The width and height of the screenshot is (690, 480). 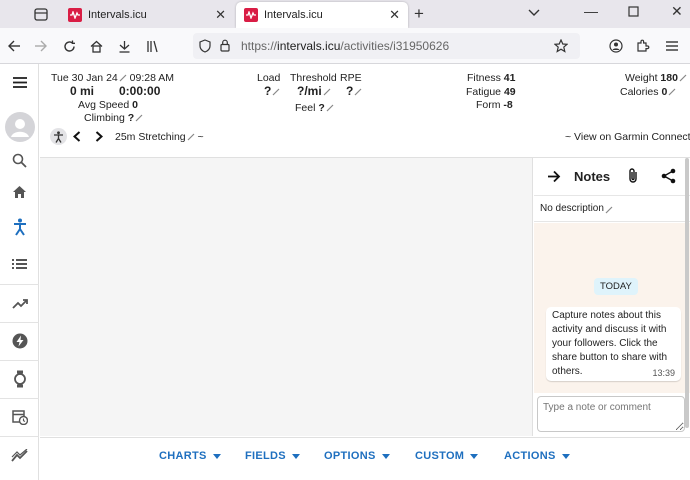 I want to click on library-icon, so click(x=153, y=46).